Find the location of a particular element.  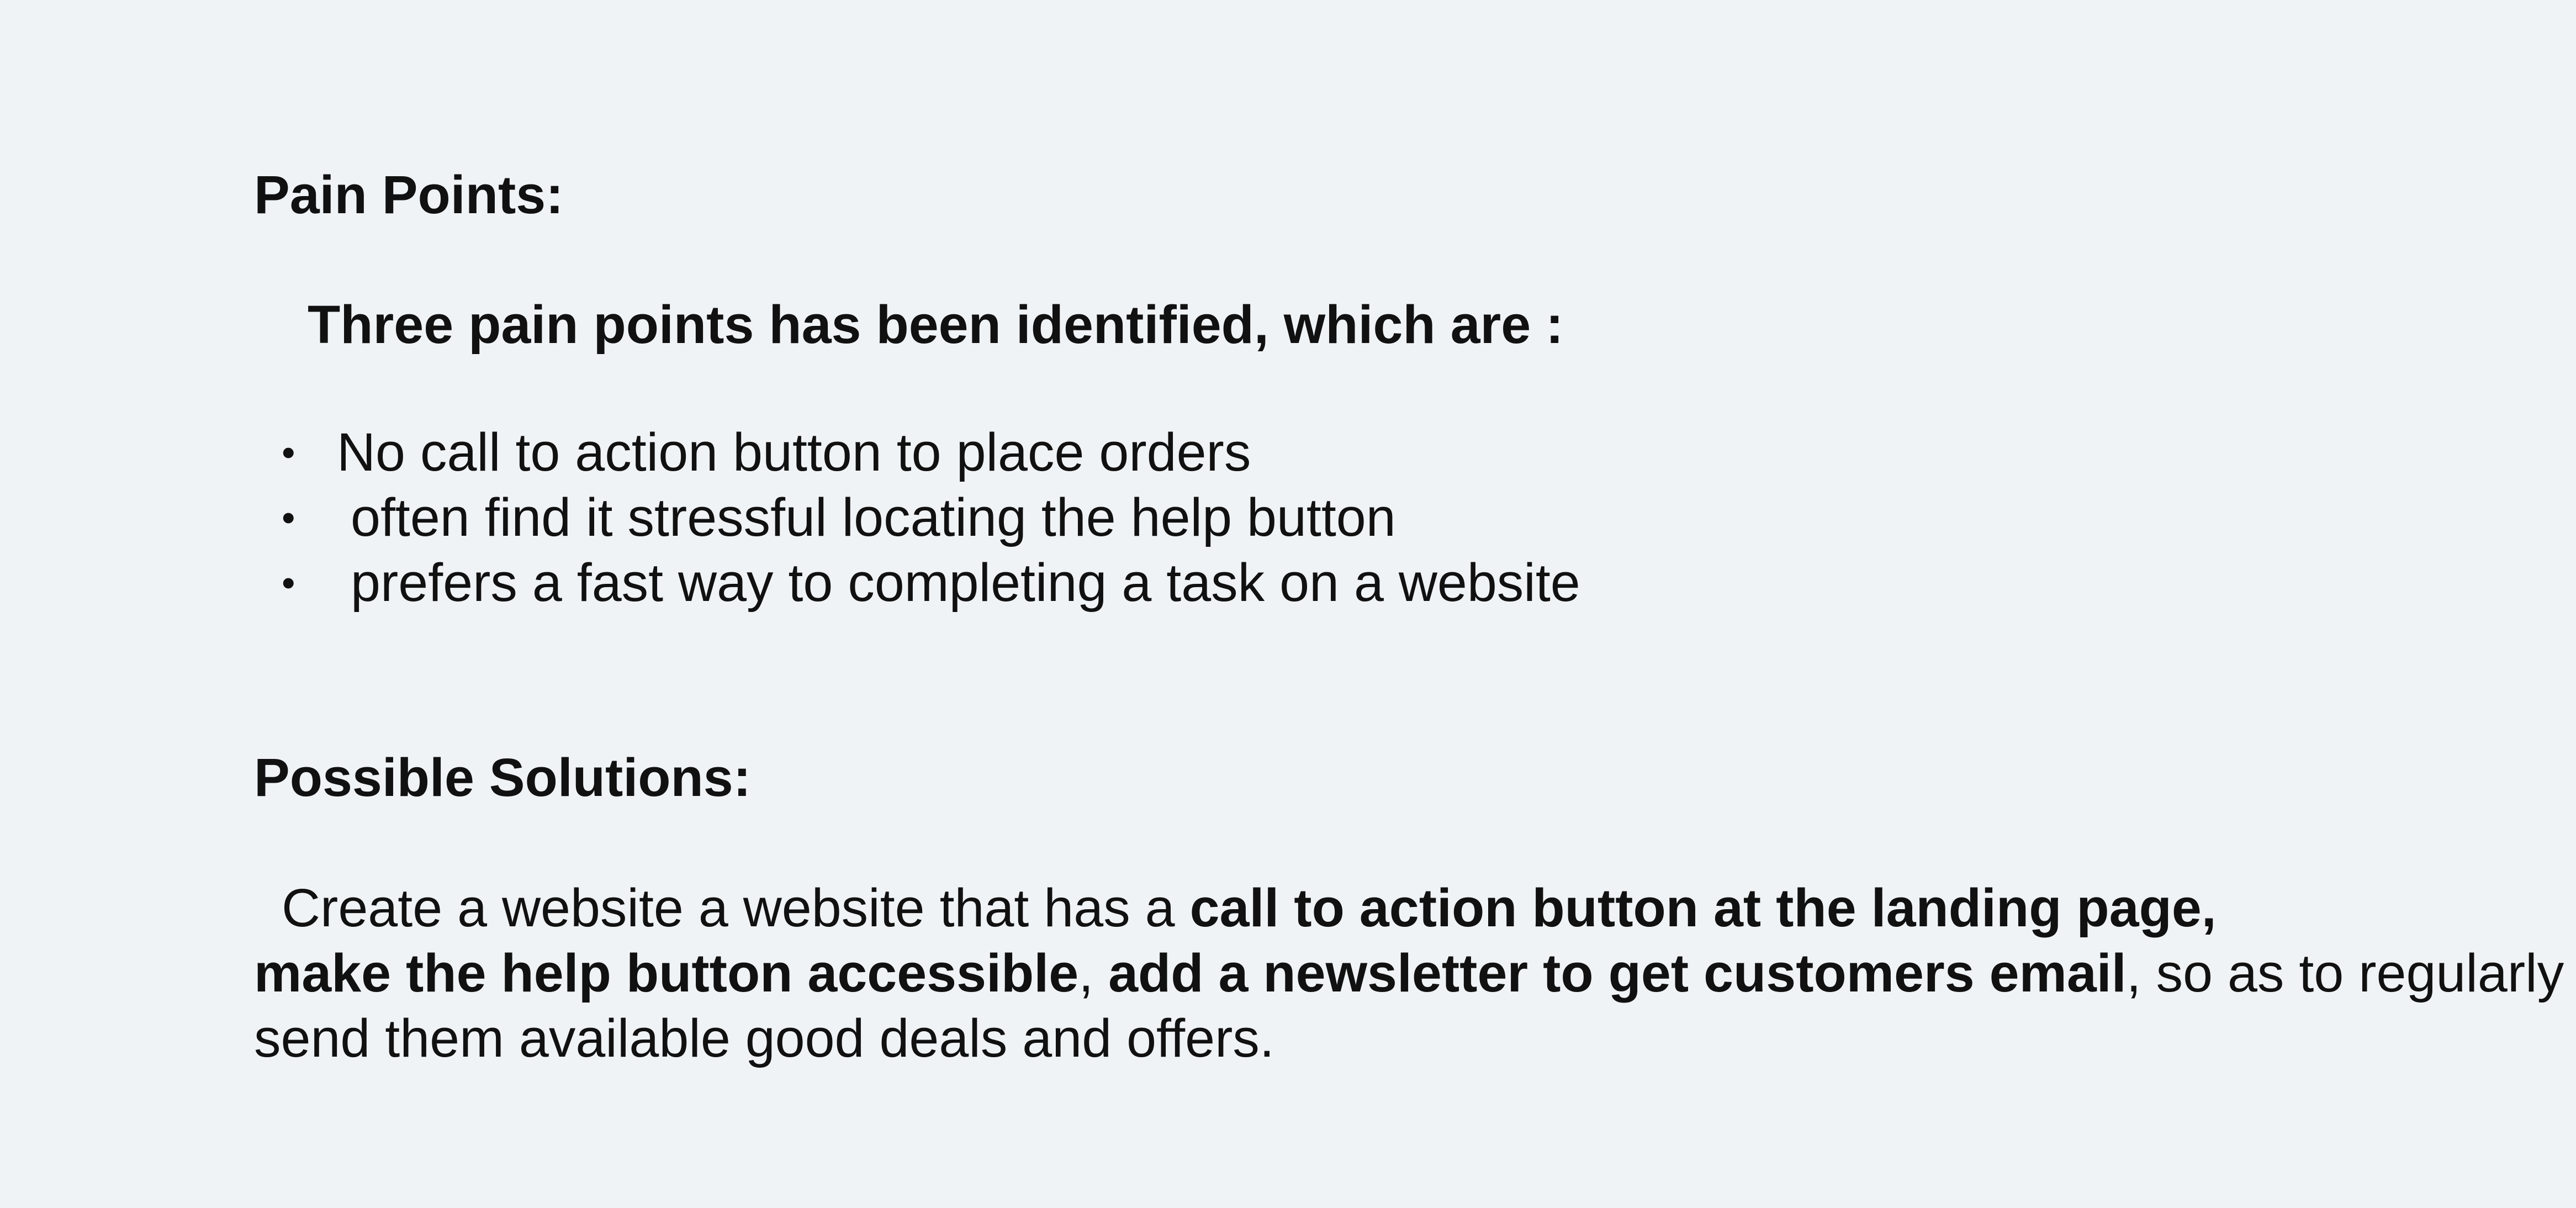

solution-text: , is located at coordinates (1093, 973).